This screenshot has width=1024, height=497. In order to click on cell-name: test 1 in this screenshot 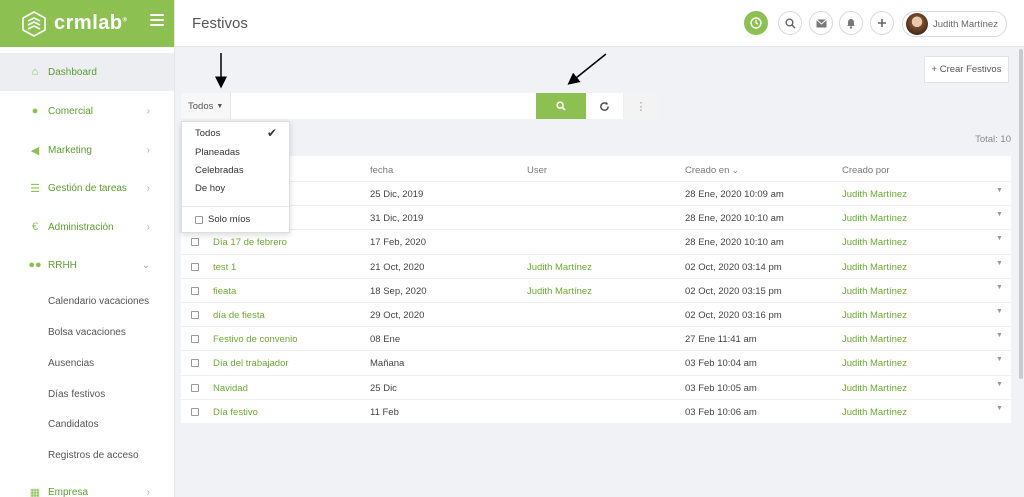, I will do `click(224, 267)`.